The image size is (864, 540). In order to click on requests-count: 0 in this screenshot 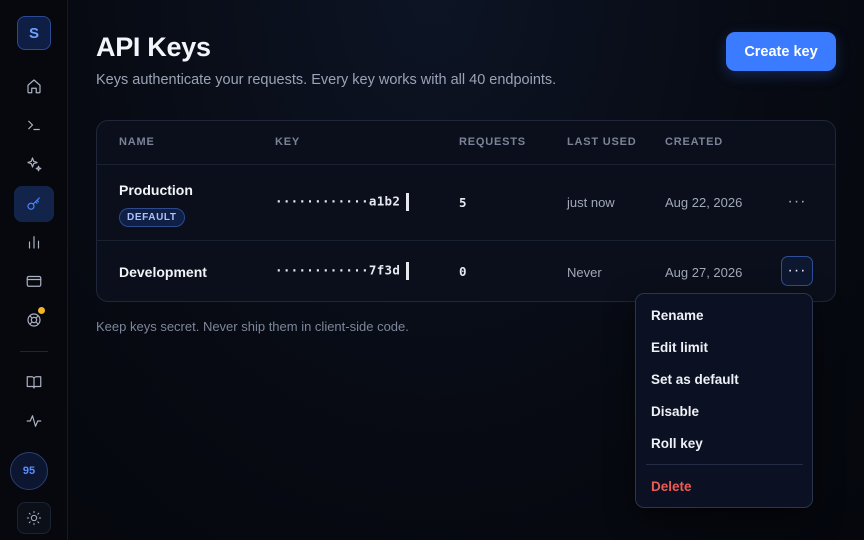, I will do `click(463, 271)`.